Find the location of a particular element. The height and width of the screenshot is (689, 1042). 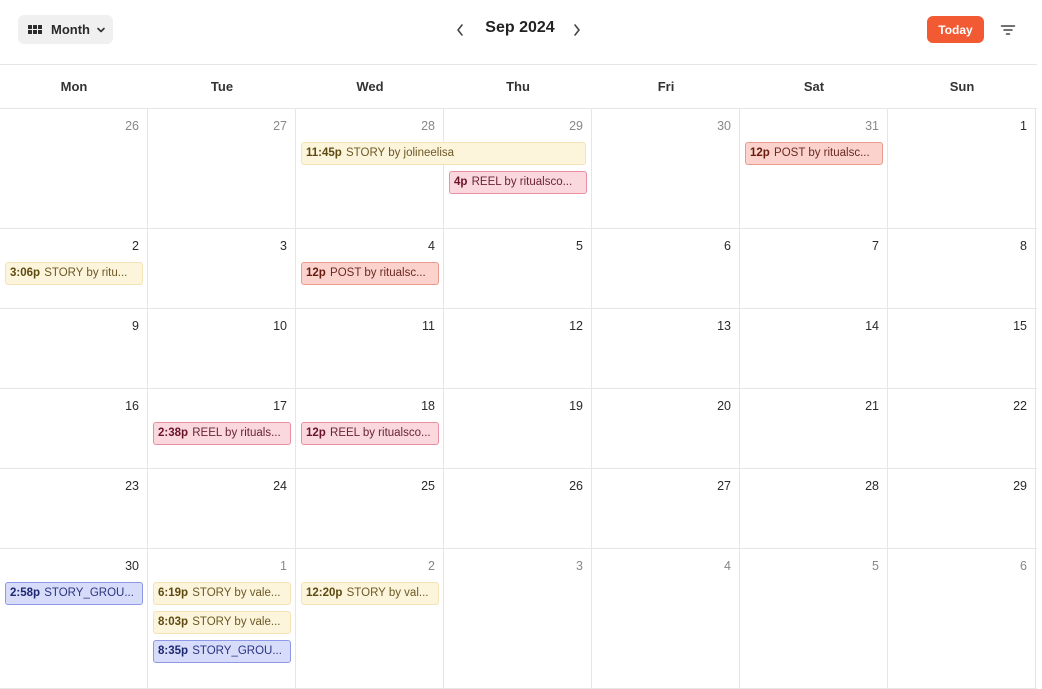

chevron-down-icon is located at coordinates (101, 30).